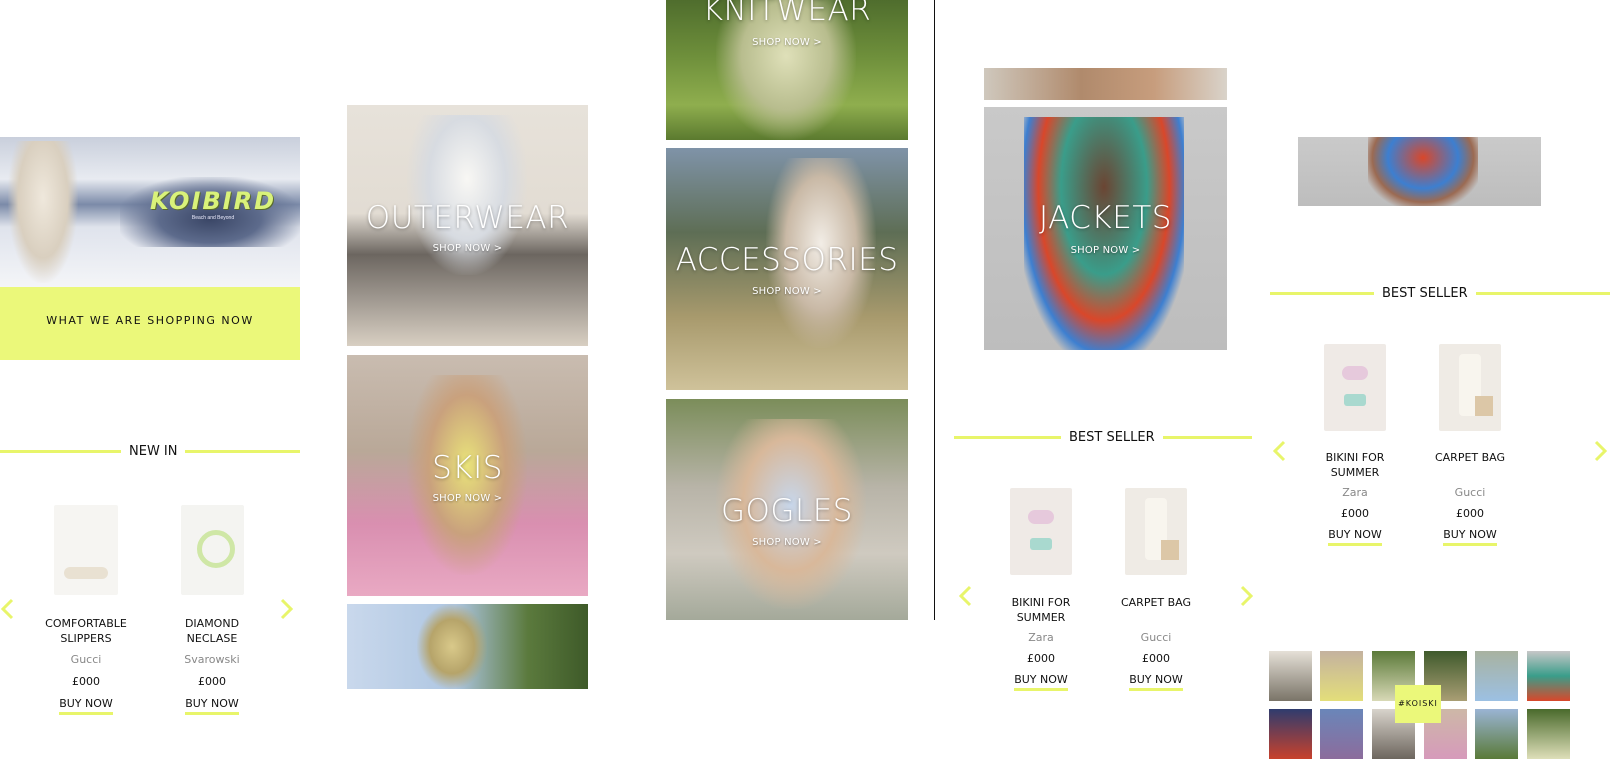 The height and width of the screenshot is (780, 1610). Describe the element at coordinates (787, 542) in the screenshot. I see `gogles-shop-now-link: SHOP NOW >` at that location.